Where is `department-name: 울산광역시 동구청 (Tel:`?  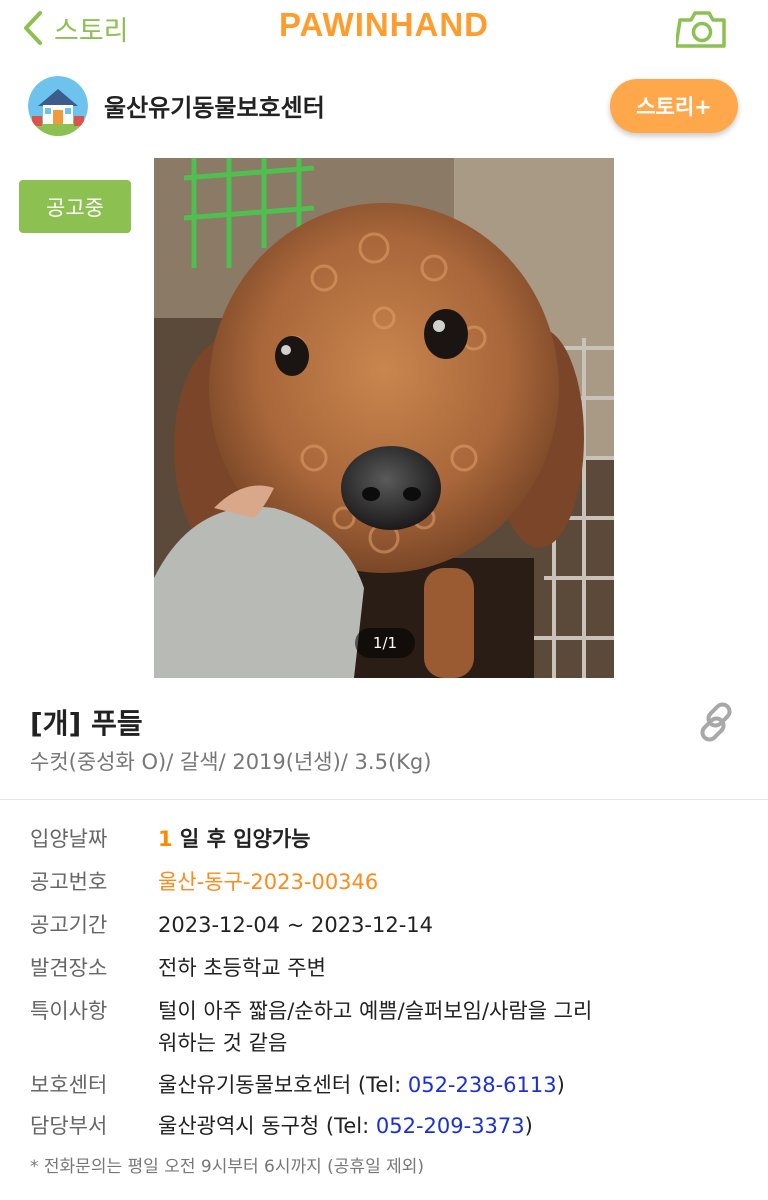
department-name: 울산광역시 동구청 (Tel: is located at coordinates (267, 1126).